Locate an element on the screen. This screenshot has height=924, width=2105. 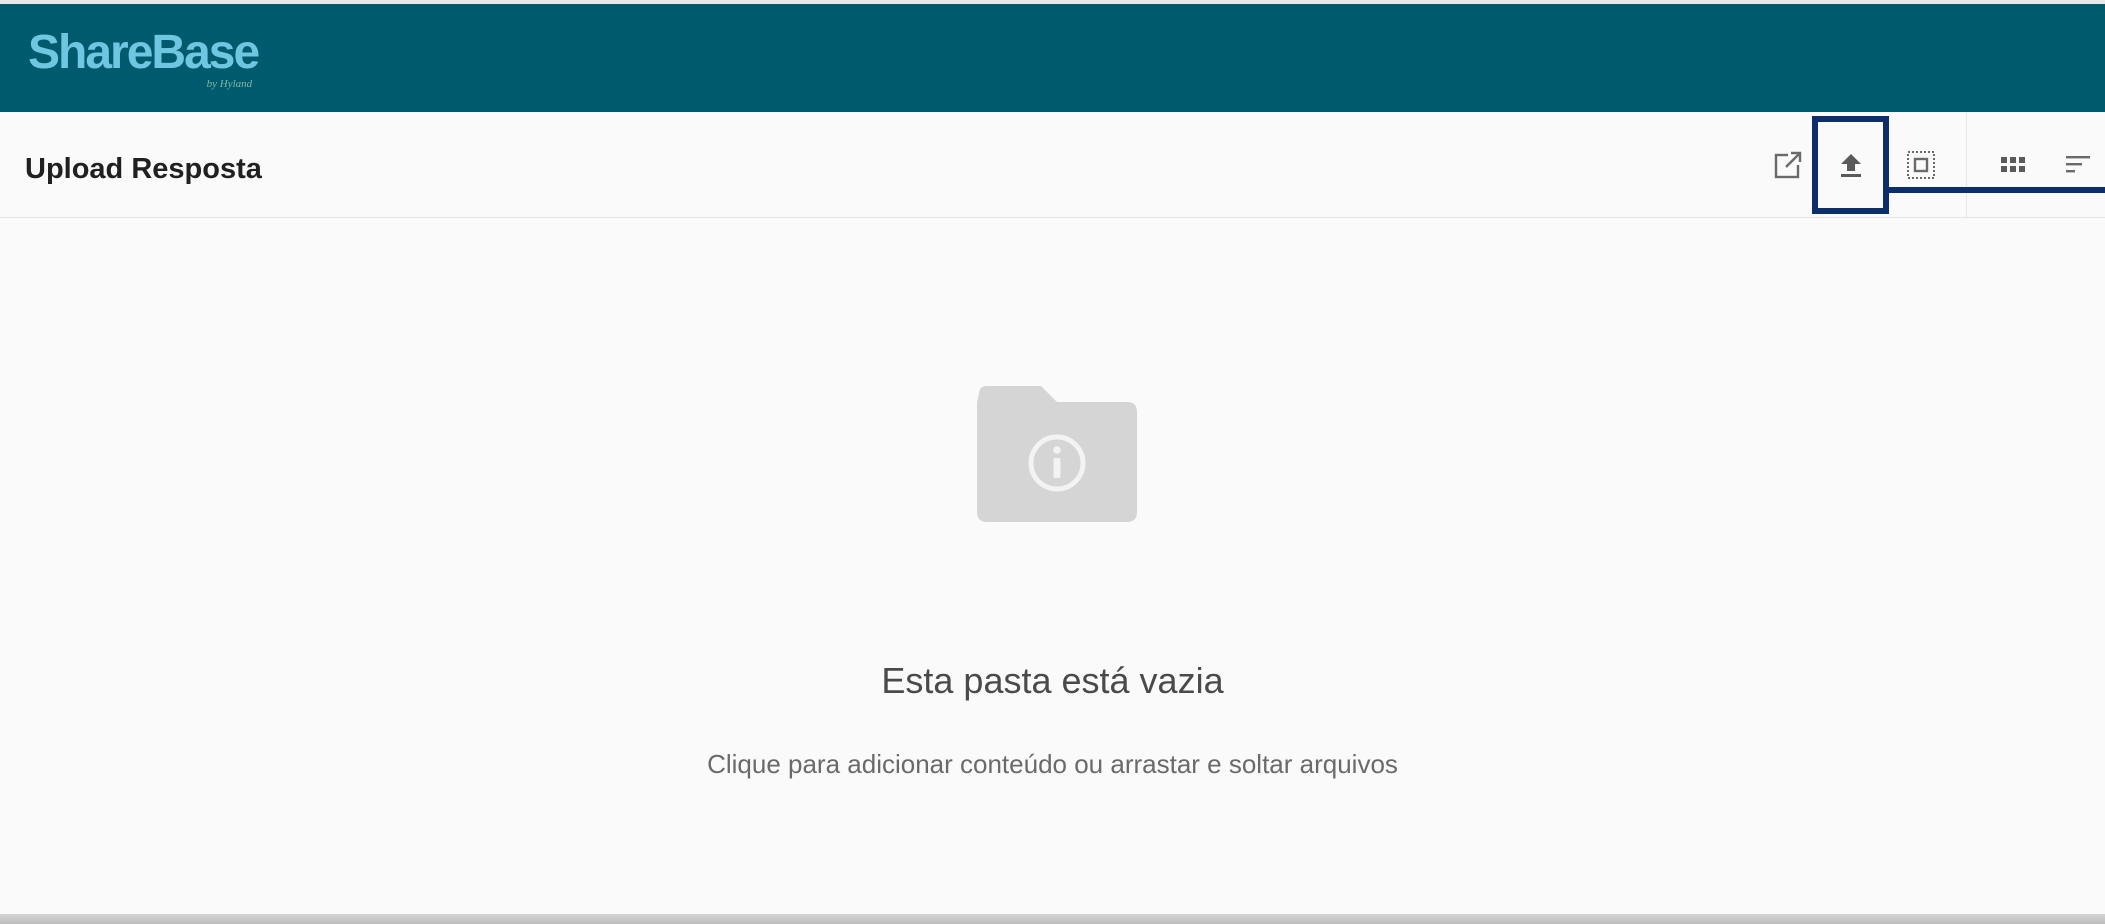
grid-view-icon is located at coordinates (2013, 164).